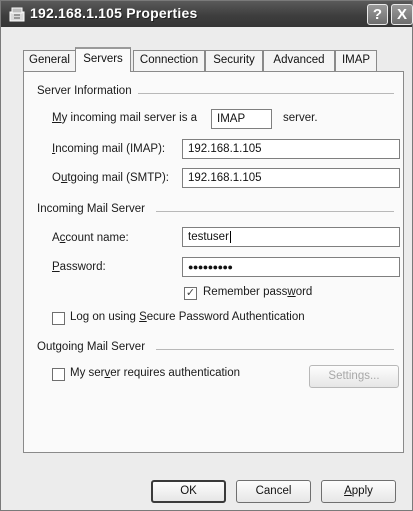 This screenshot has width=413, height=511. What do you see at coordinates (241, 119) in the screenshot?
I see `incoming-server-type-field: IMAP` at bounding box center [241, 119].